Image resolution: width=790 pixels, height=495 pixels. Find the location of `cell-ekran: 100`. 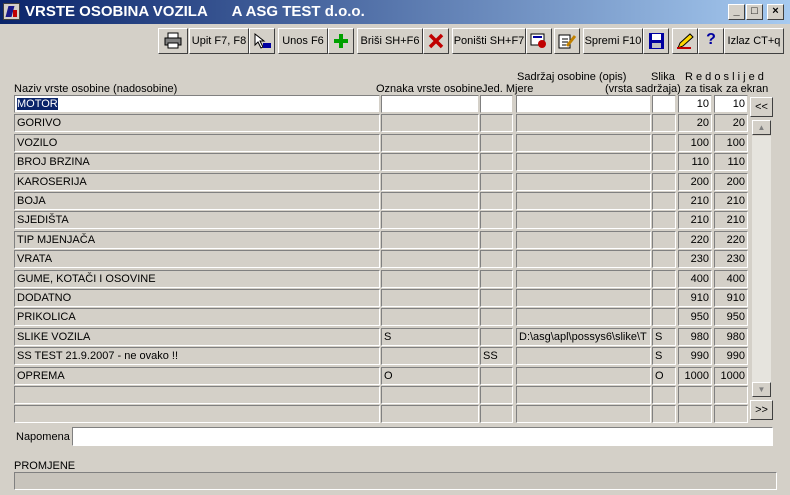

cell-ekran: 100 is located at coordinates (731, 143).